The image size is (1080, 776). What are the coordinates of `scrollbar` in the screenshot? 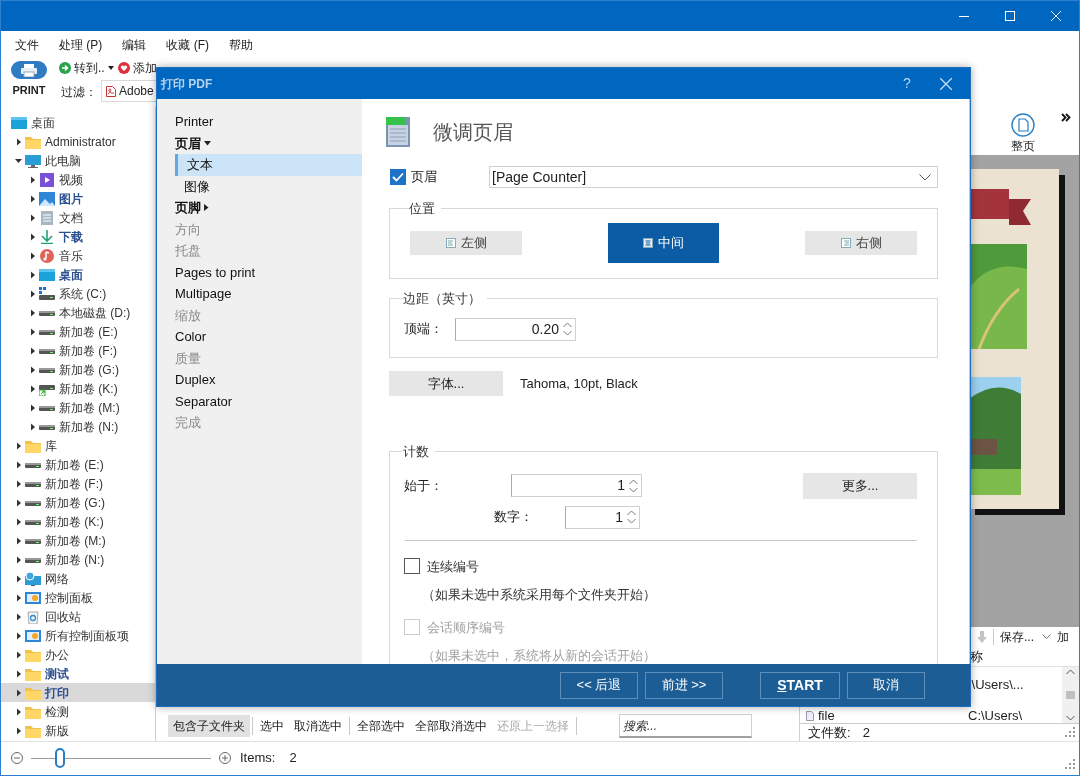 It's located at (1070, 695).